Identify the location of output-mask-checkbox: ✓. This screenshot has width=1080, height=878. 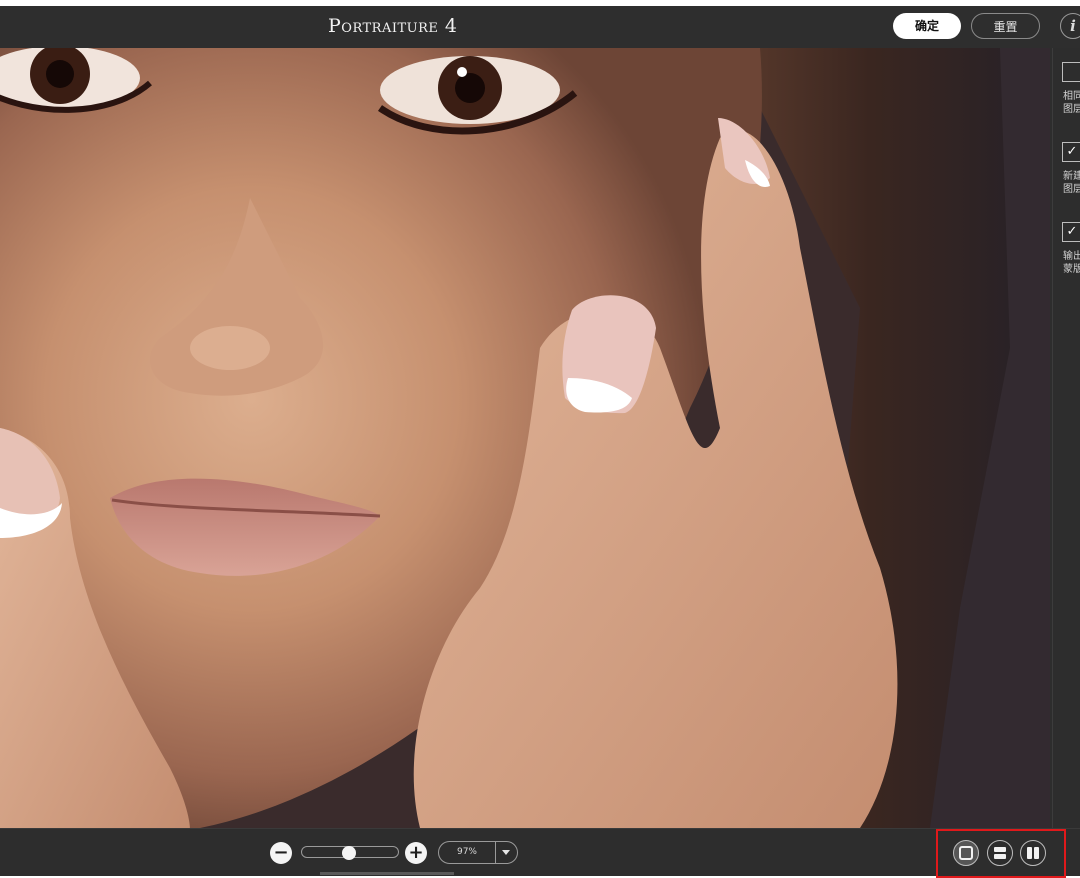
(1071, 232).